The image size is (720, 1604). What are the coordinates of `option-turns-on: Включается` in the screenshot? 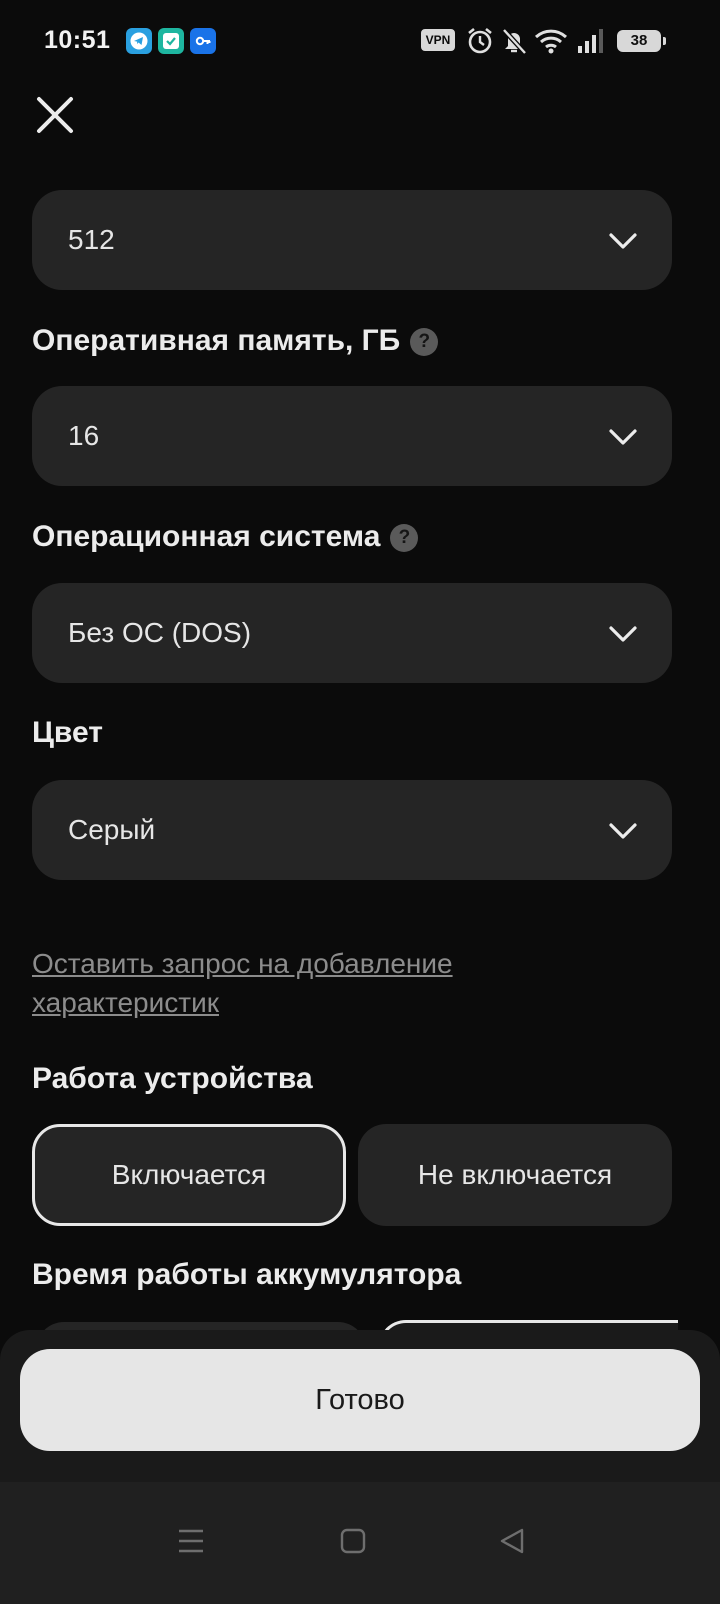 It's located at (189, 1175).